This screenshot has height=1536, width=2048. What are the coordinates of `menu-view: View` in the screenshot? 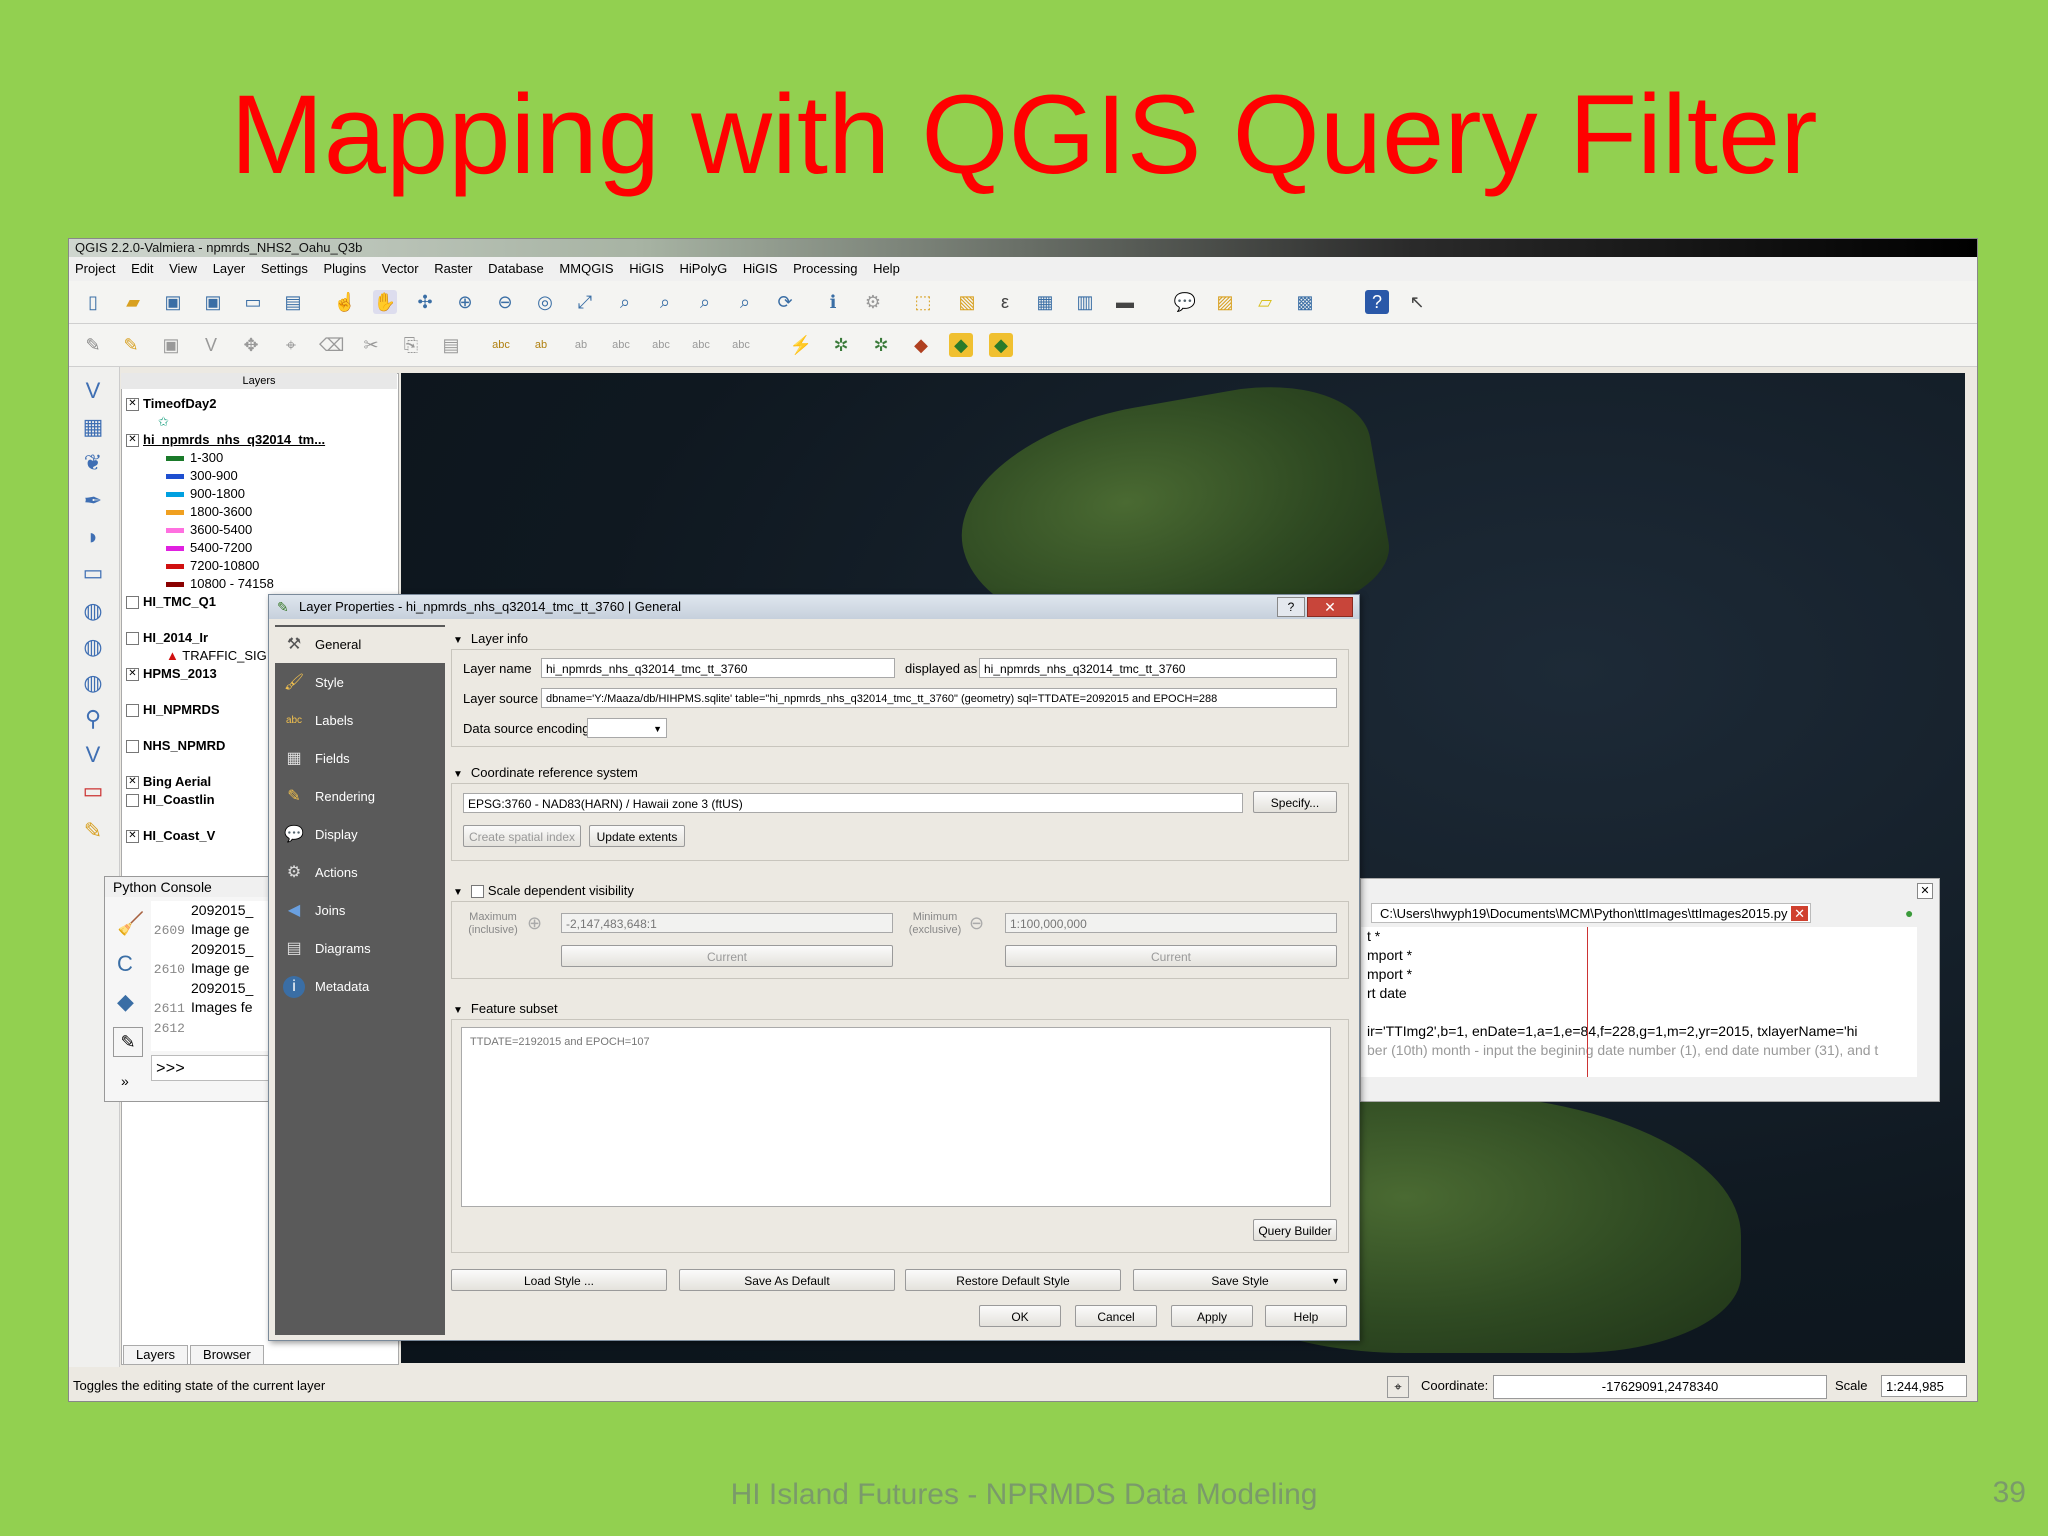 It's located at (183, 269).